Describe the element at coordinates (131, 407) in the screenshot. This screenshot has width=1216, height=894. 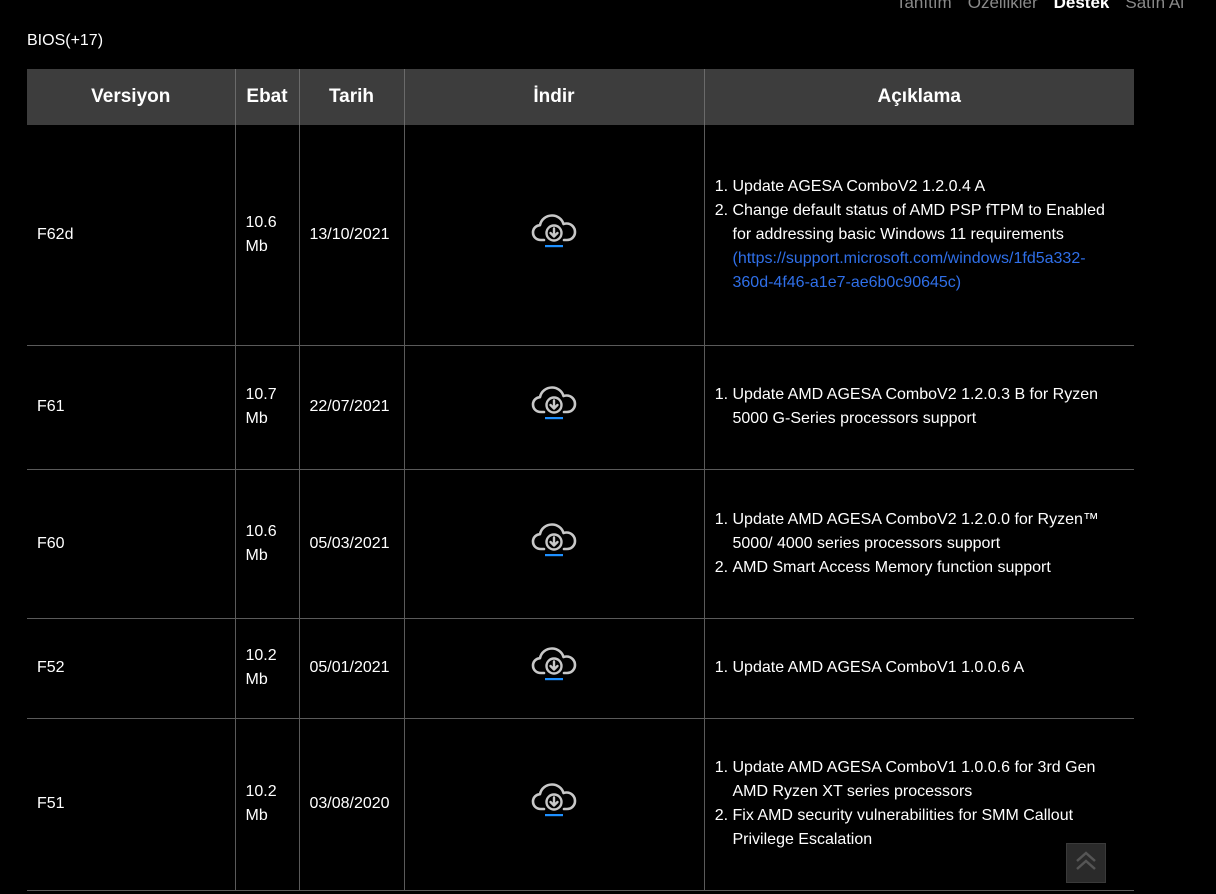
I see `version-cell: F61` at that location.